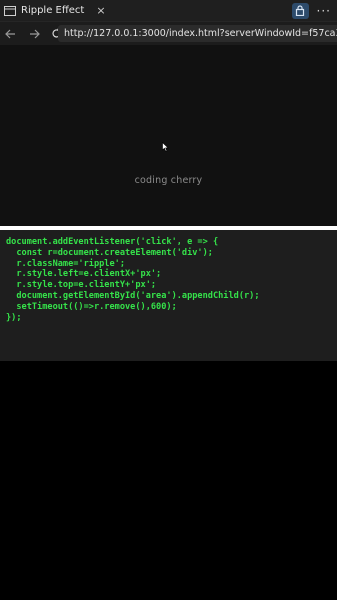 The height and width of the screenshot is (600, 337). What do you see at coordinates (91, 306) in the screenshot?
I see `code-line: setTimeout(()=>r.remove(),600);` at bounding box center [91, 306].